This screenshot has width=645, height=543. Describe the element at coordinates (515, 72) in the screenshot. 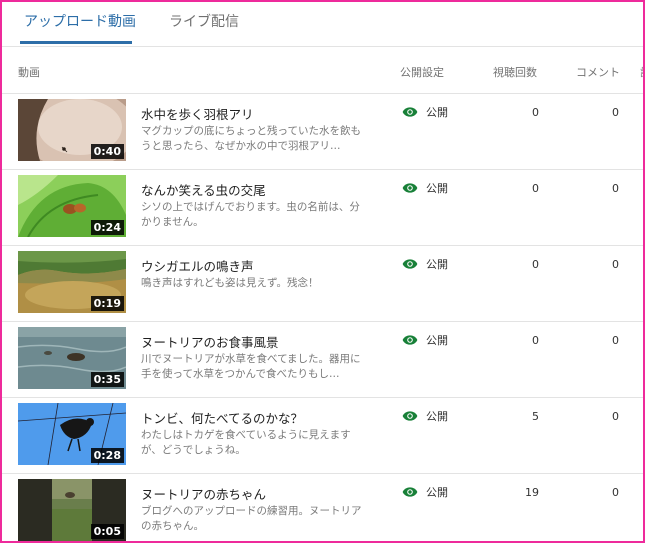

I see `column-views: 視聴回数` at that location.